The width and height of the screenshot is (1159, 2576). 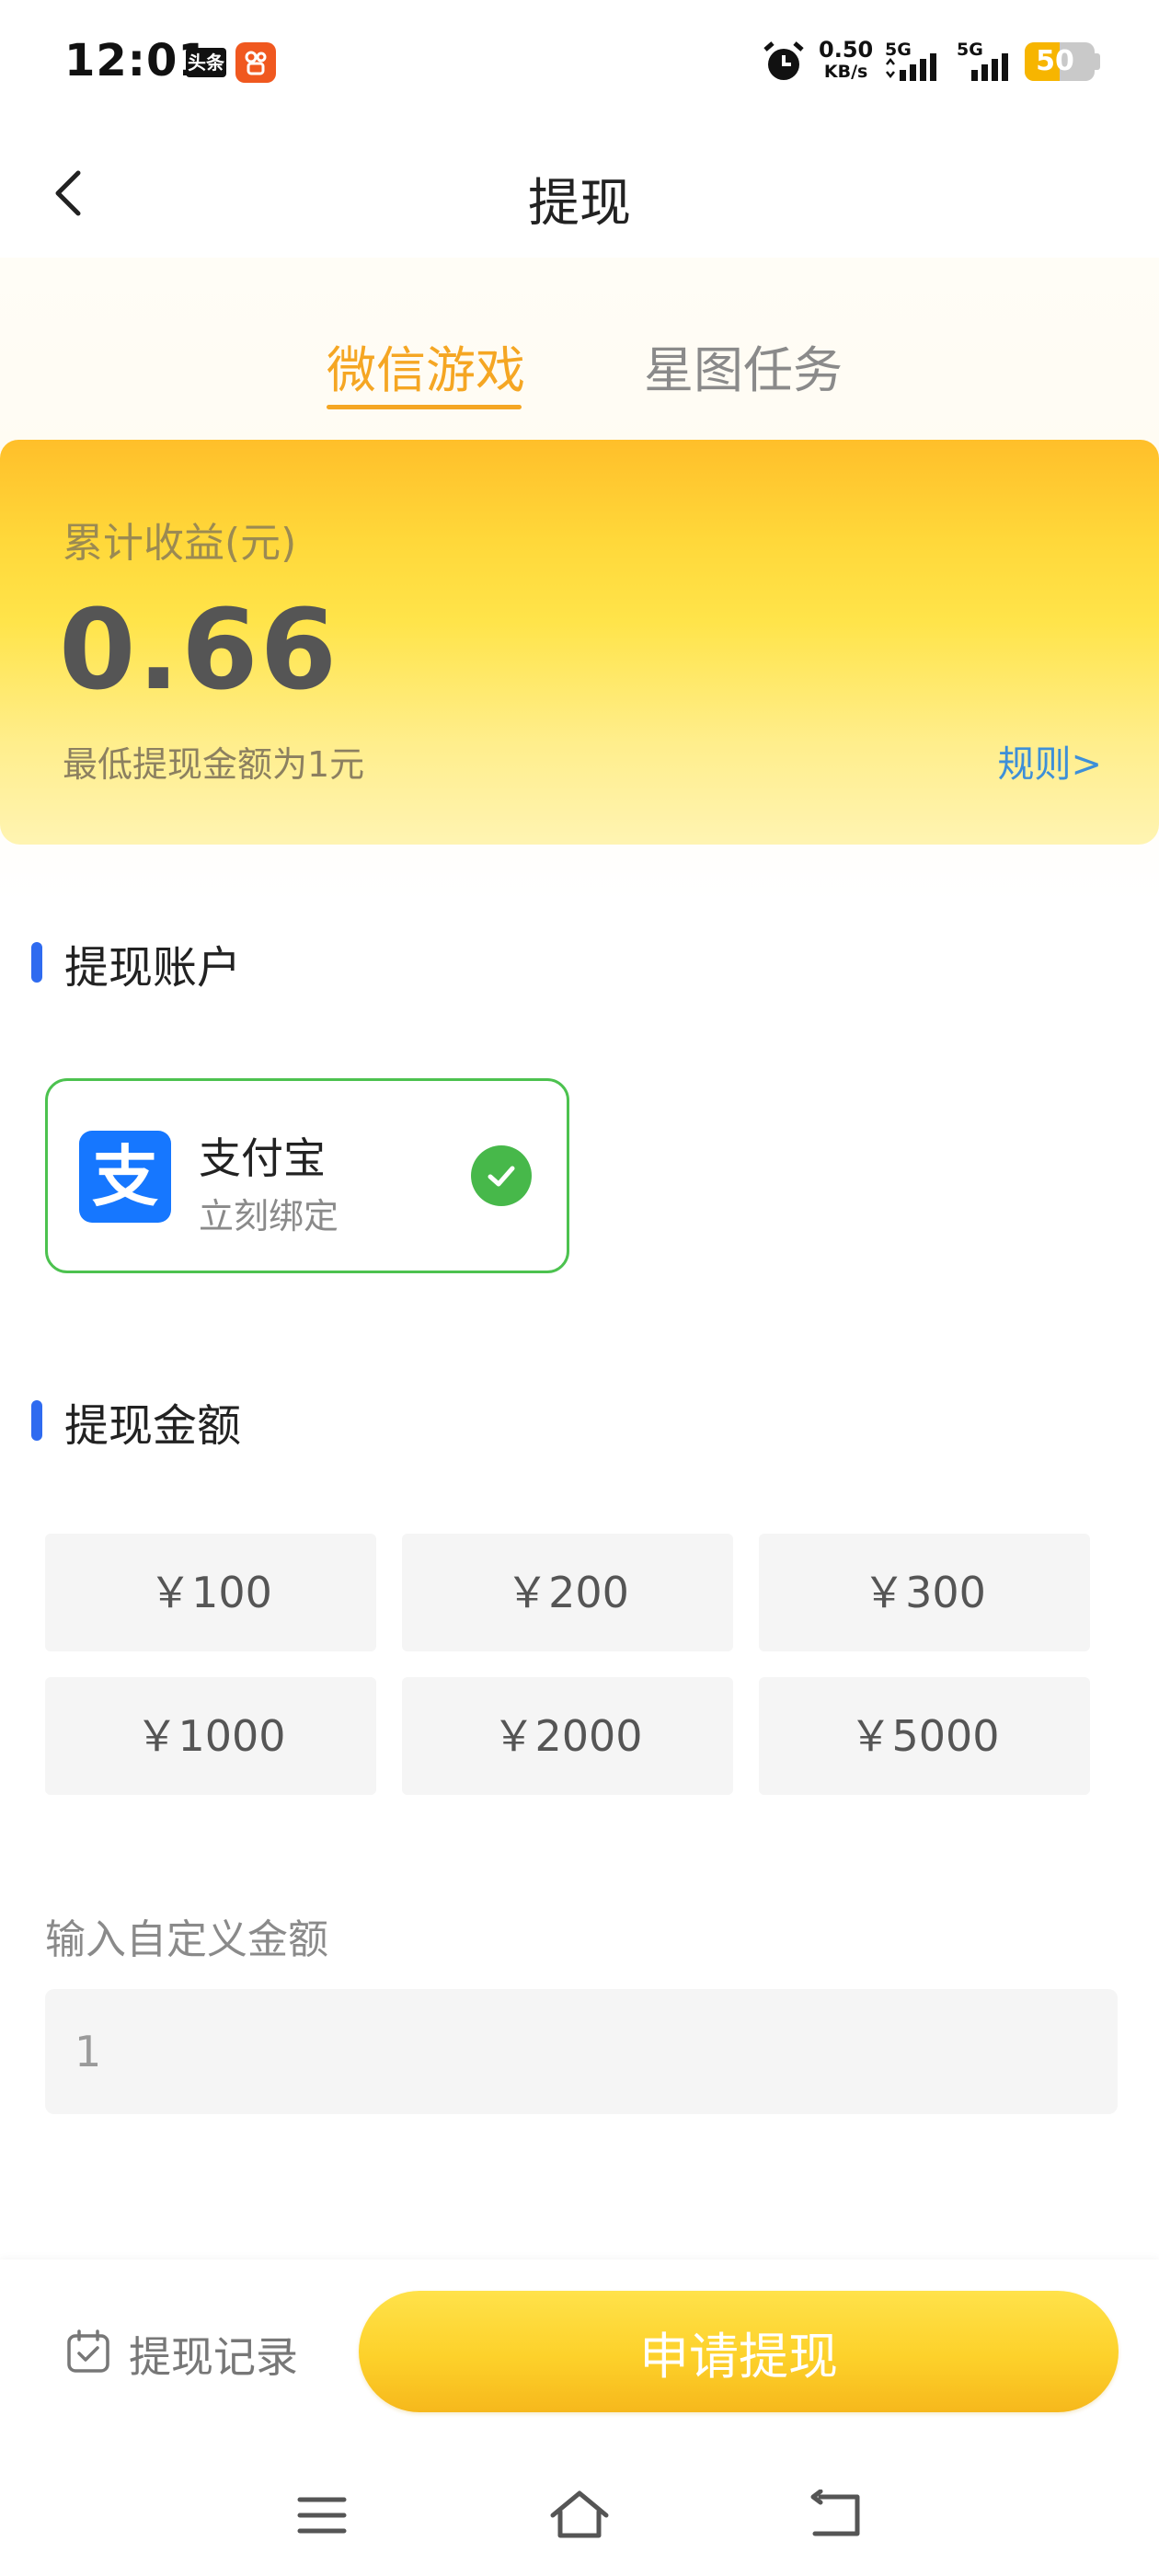 What do you see at coordinates (987, 62) in the screenshot?
I see `signal-5g-2-icon: 5G` at bounding box center [987, 62].